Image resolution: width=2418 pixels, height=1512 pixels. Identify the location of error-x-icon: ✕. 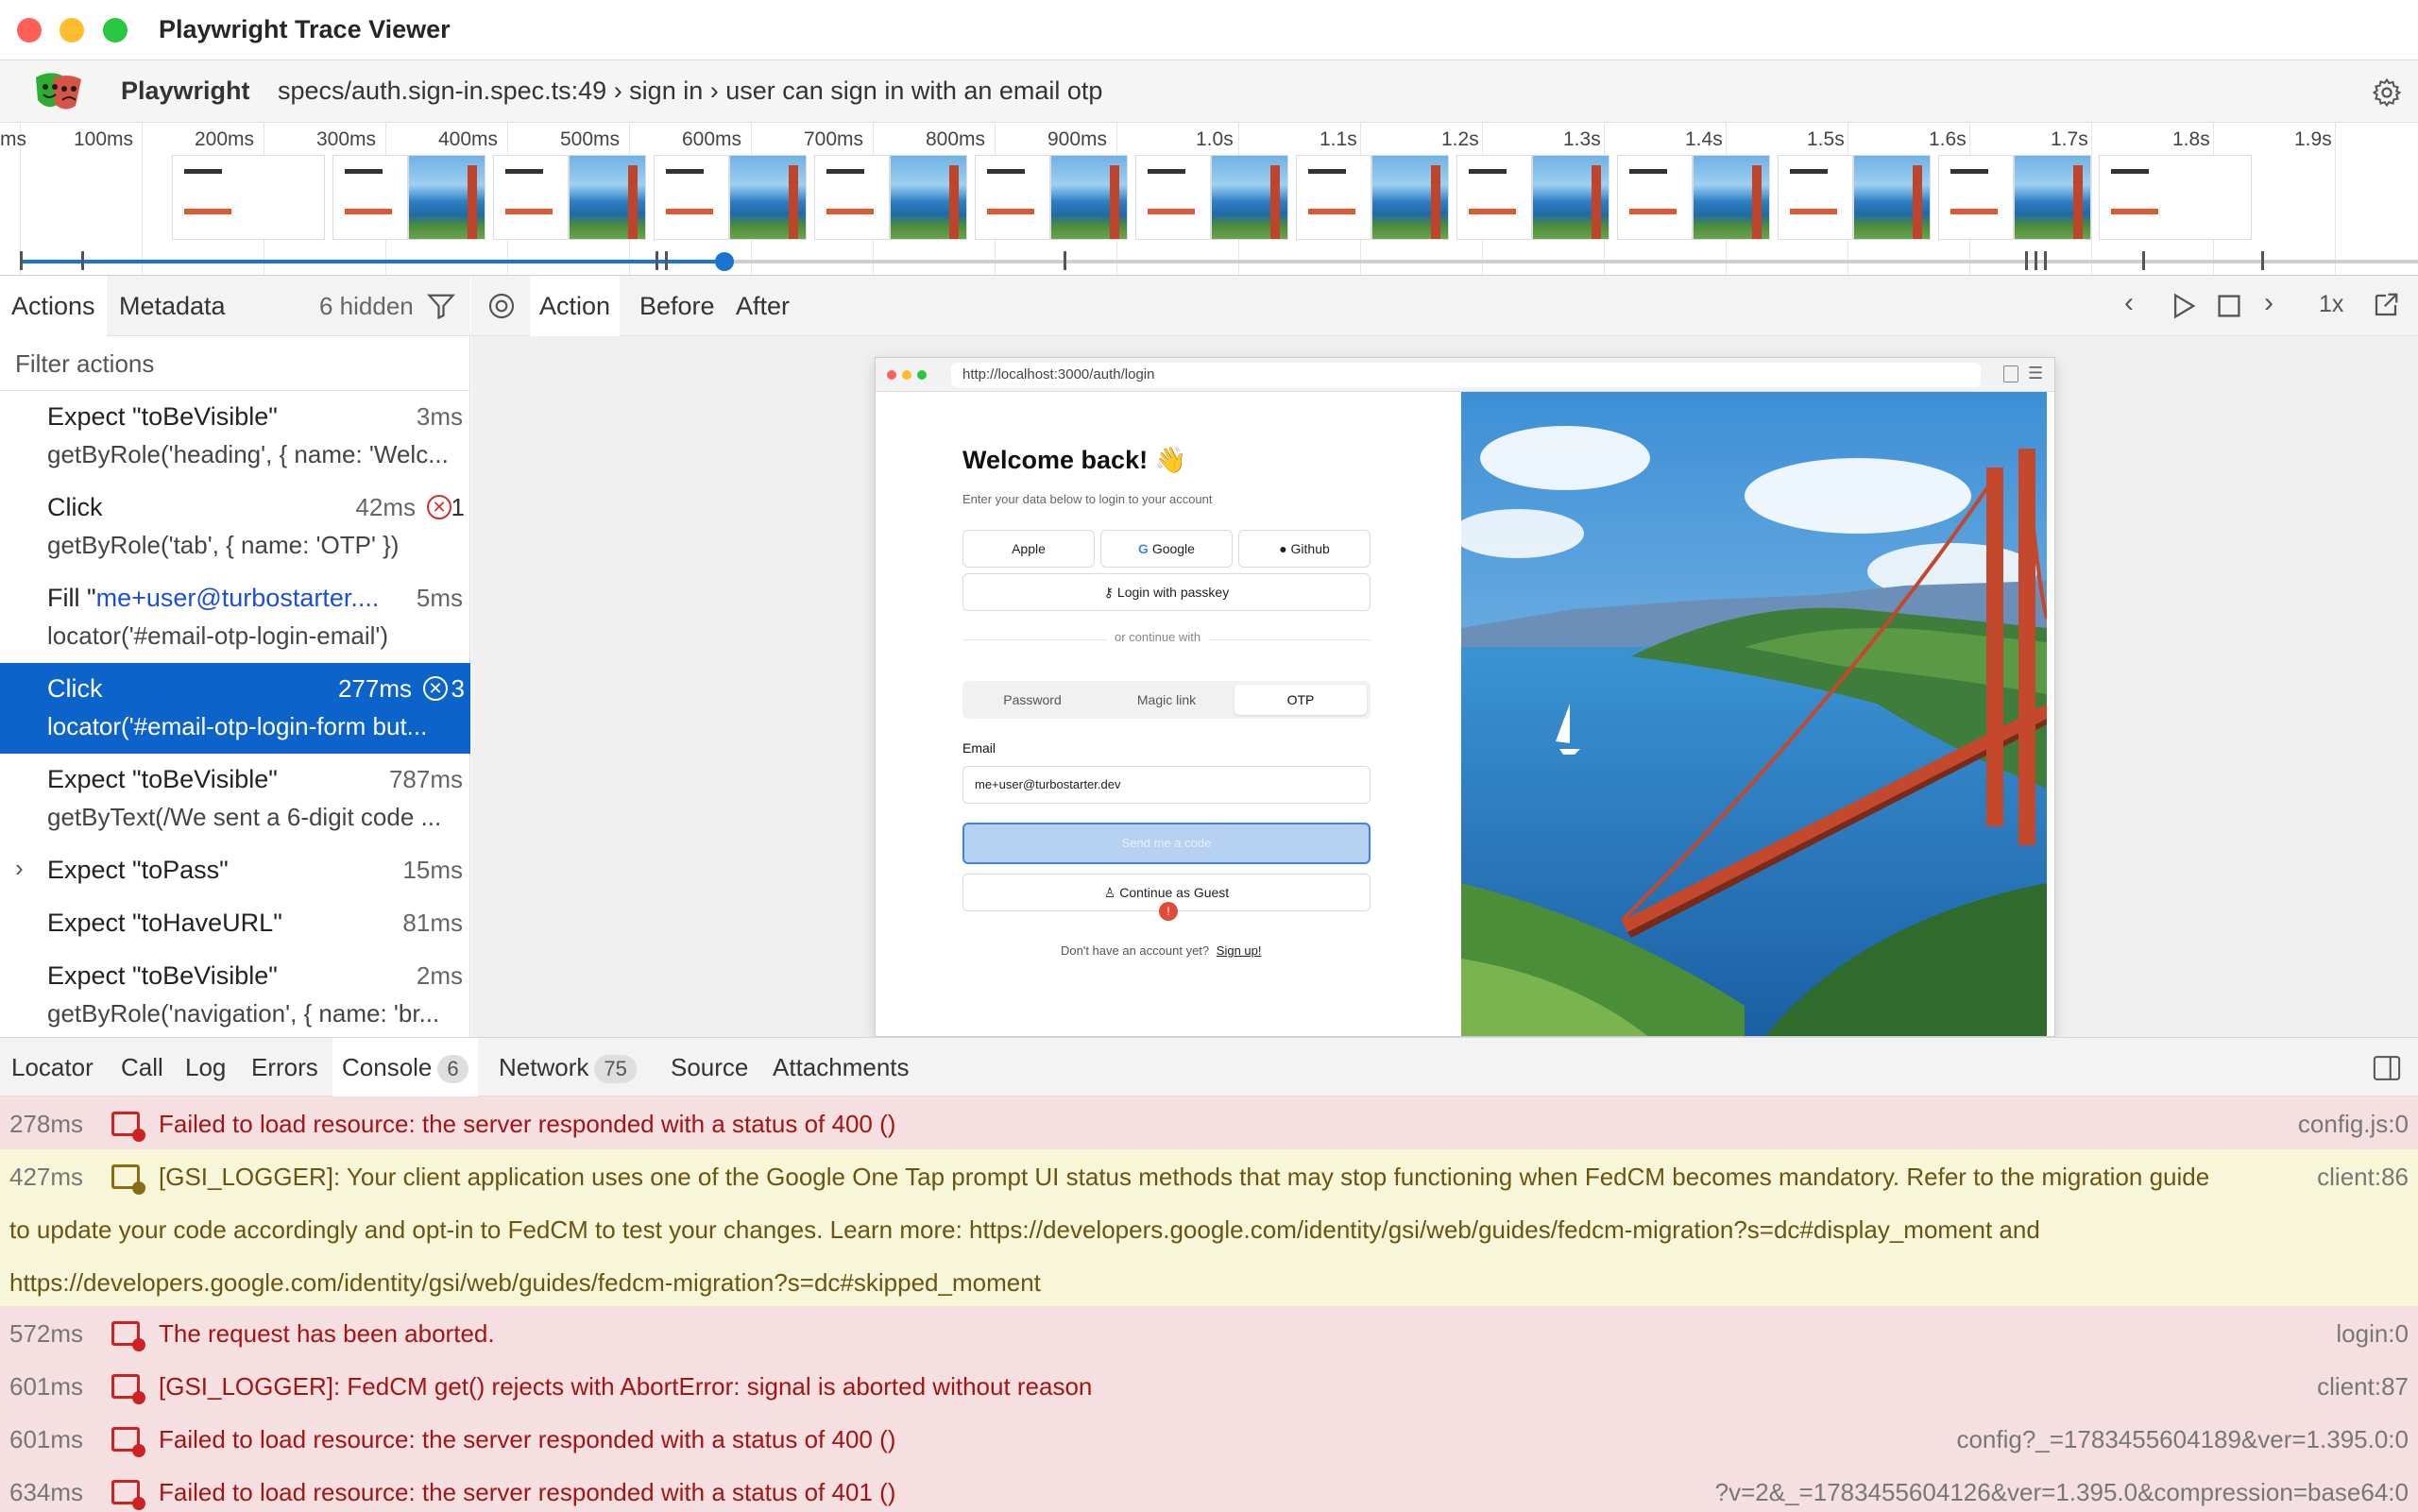
(435, 688).